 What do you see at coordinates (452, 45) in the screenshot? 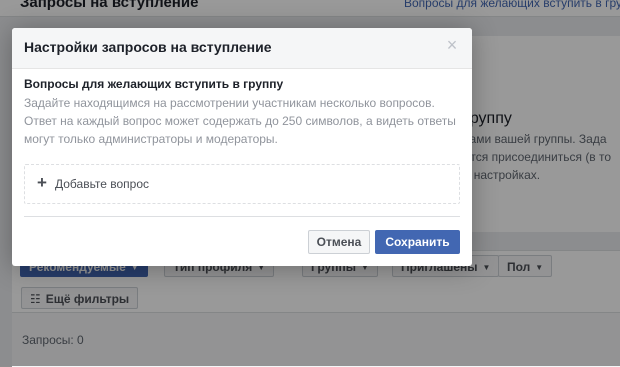
I see `close-icon: ×` at bounding box center [452, 45].